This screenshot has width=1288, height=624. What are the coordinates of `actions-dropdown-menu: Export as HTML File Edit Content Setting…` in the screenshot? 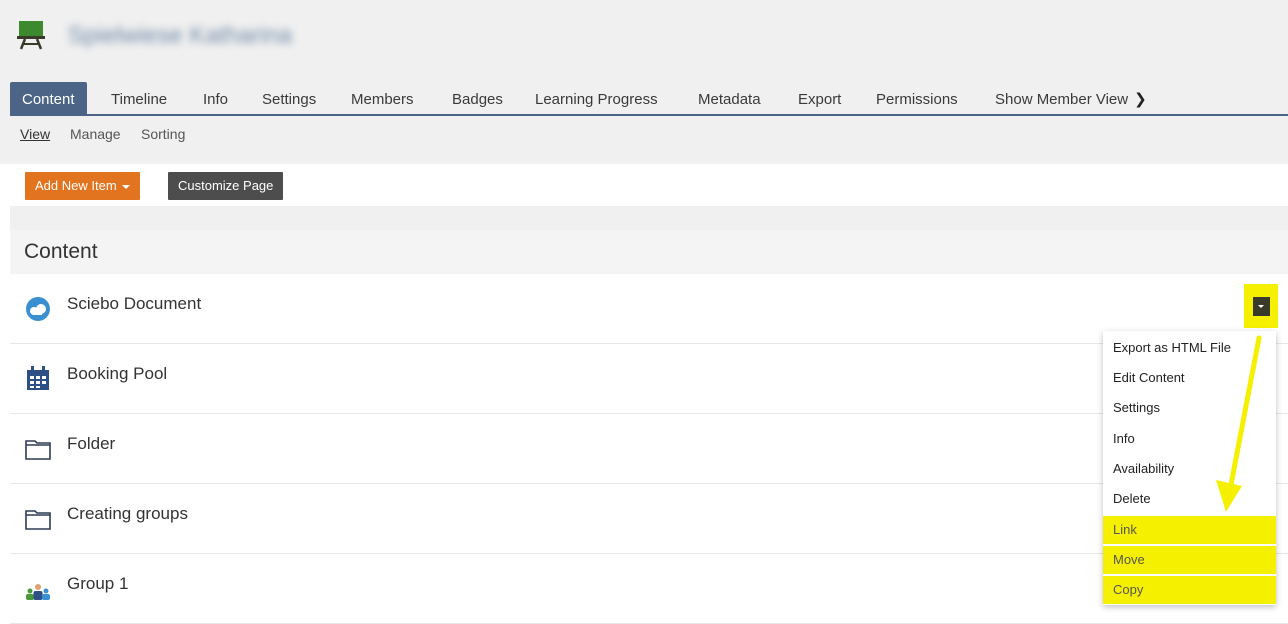 It's located at (1189, 468).